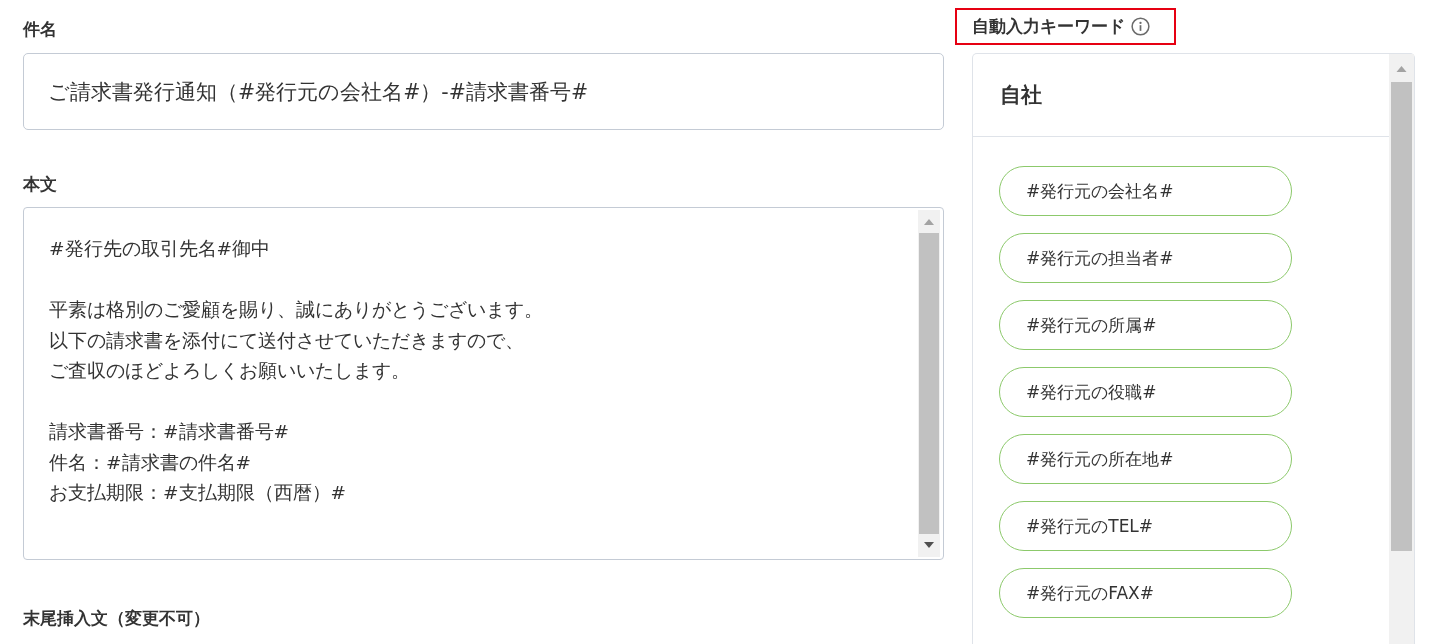 The width and height of the screenshot is (1440, 644). Describe the element at coordinates (1145, 392) in the screenshot. I see `keyword-chip: #発行元の役職#` at that location.